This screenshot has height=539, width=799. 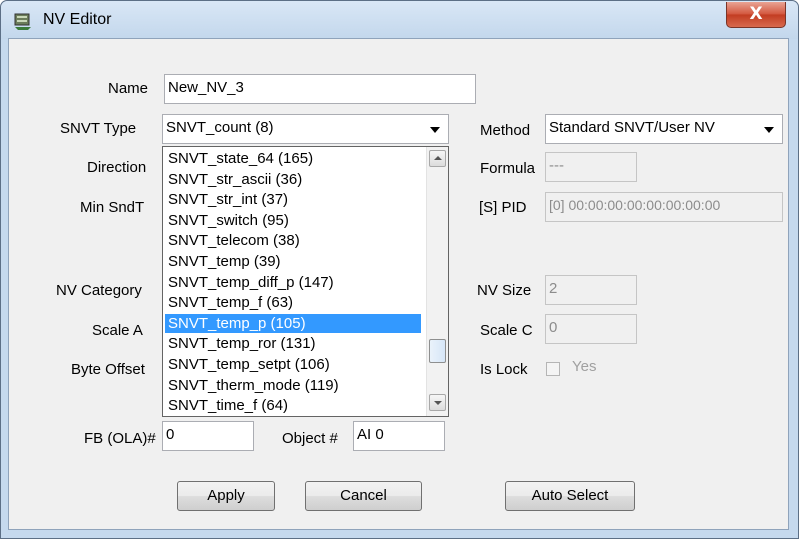 I want to click on fb-ola-input: 0, so click(x=208, y=436).